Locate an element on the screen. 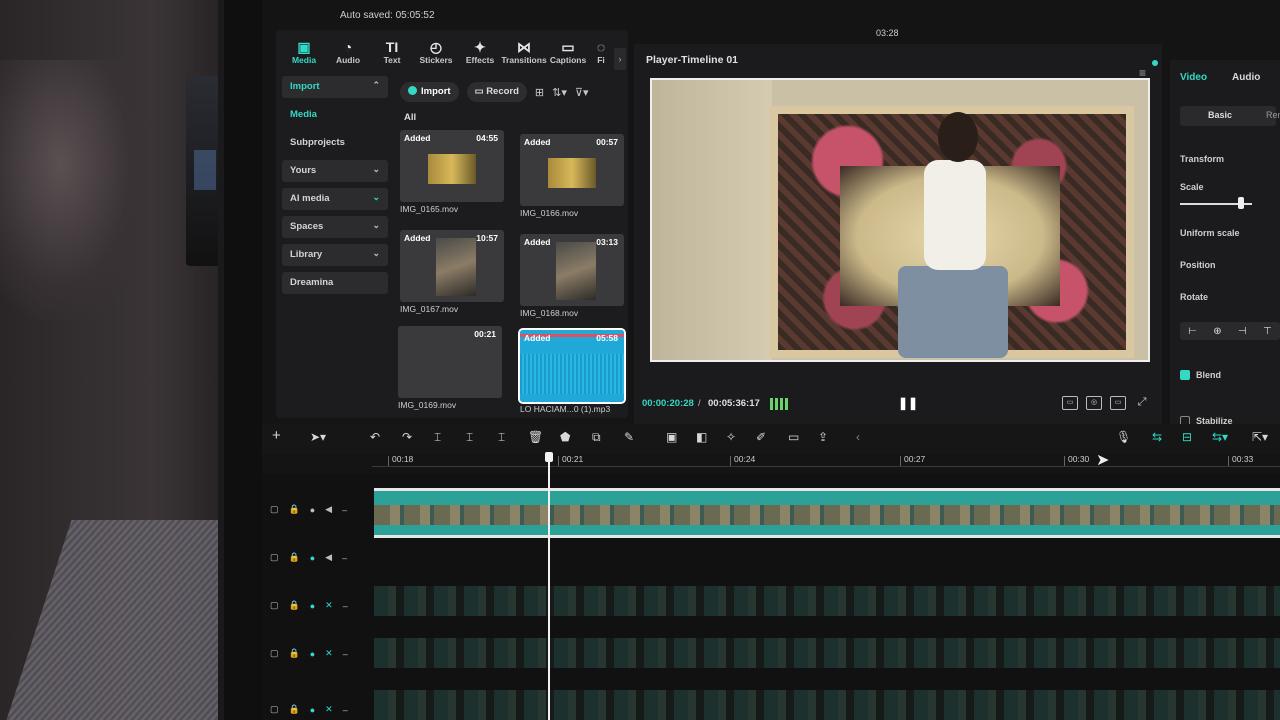 The width and height of the screenshot is (1280, 720). sidebar-item-import: Import ⌃ is located at coordinates (335, 87).